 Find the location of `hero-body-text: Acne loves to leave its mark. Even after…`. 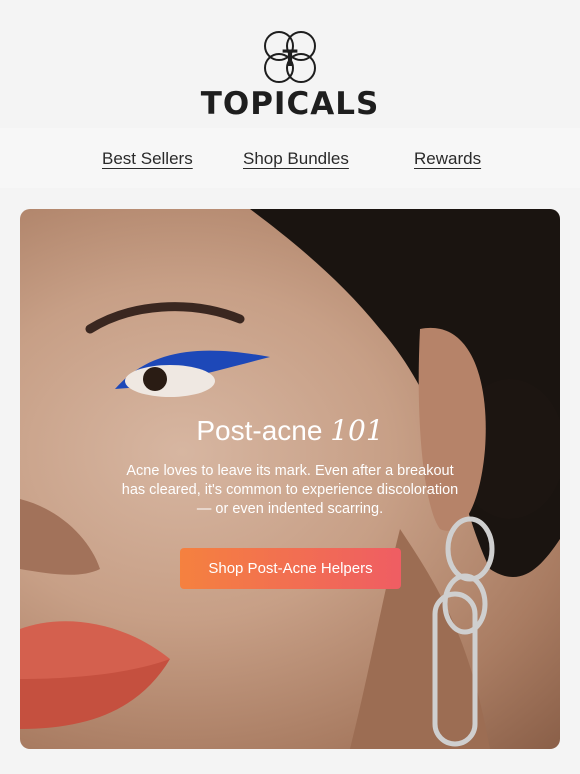

hero-body-text: Acne loves to leave its mark. Even after… is located at coordinates (290, 490).